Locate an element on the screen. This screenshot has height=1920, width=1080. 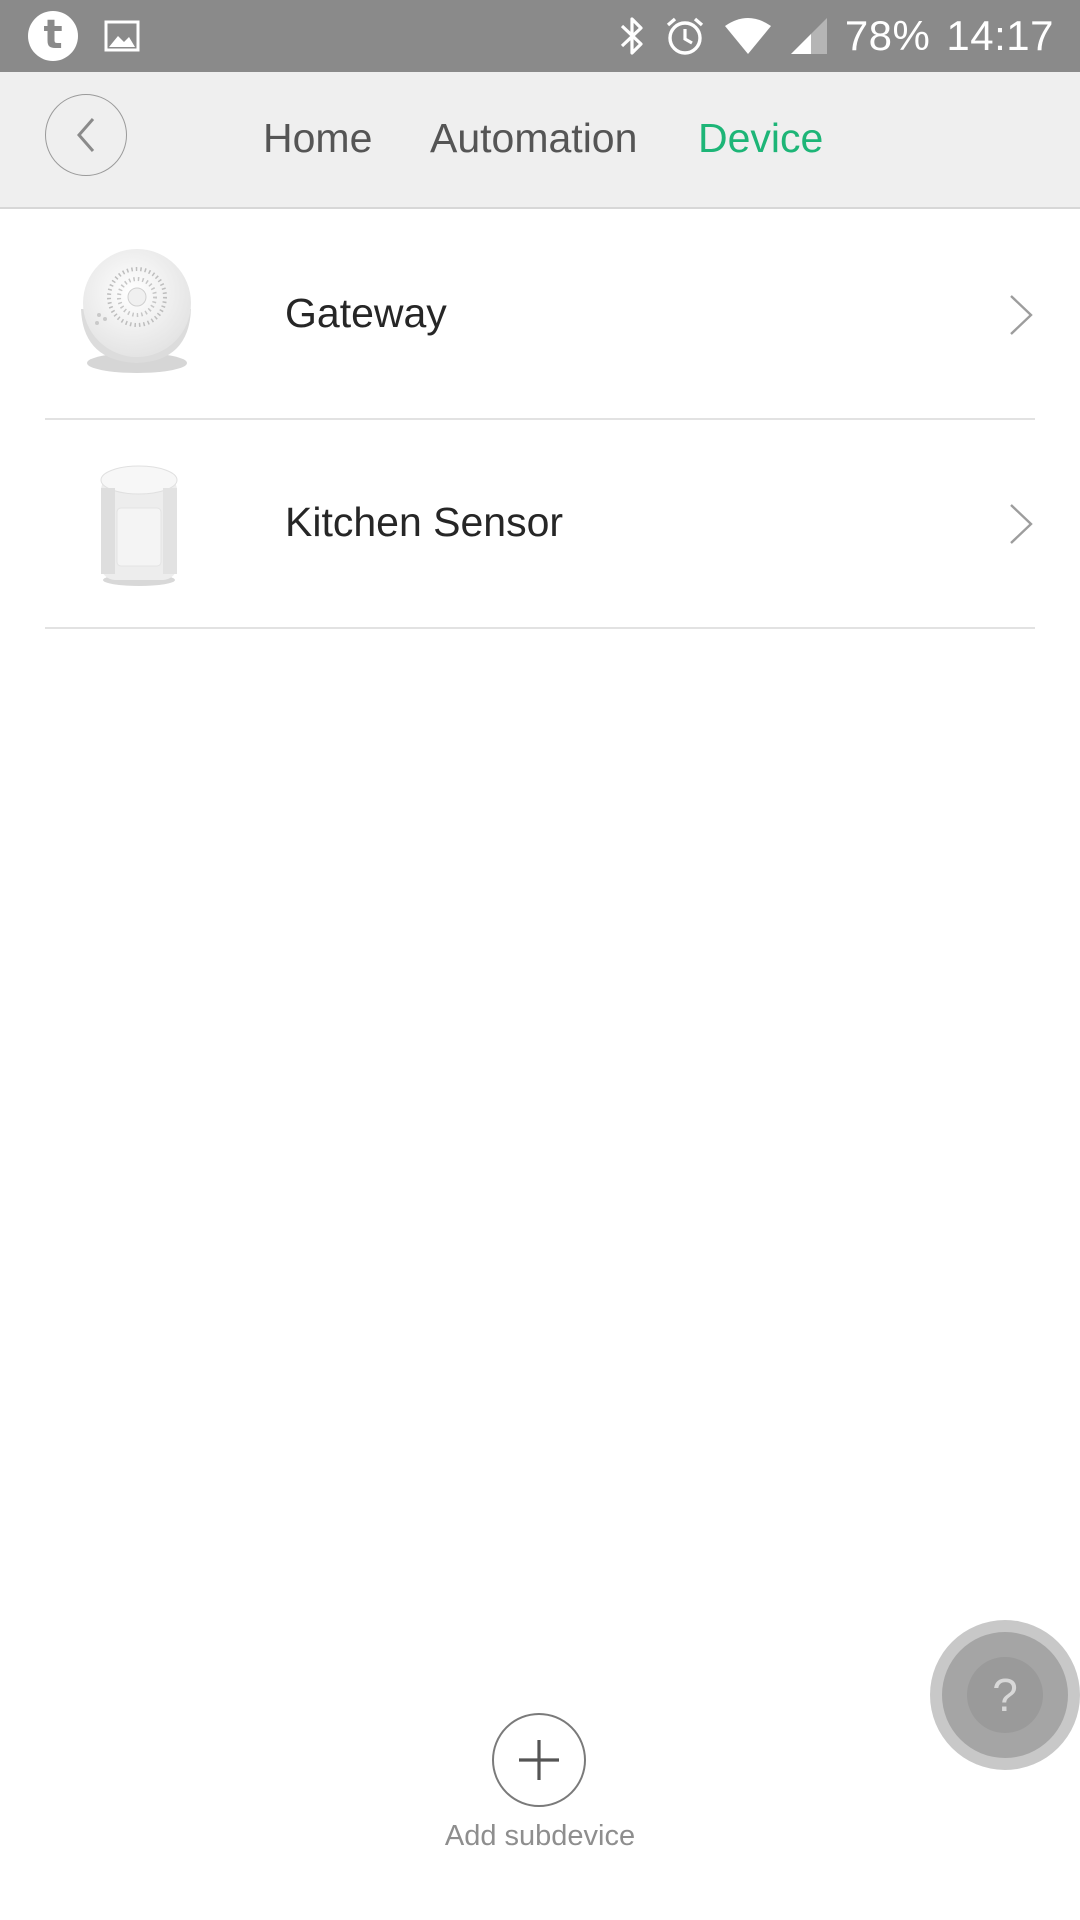
chevron-left-icon is located at coordinates (86, 135).